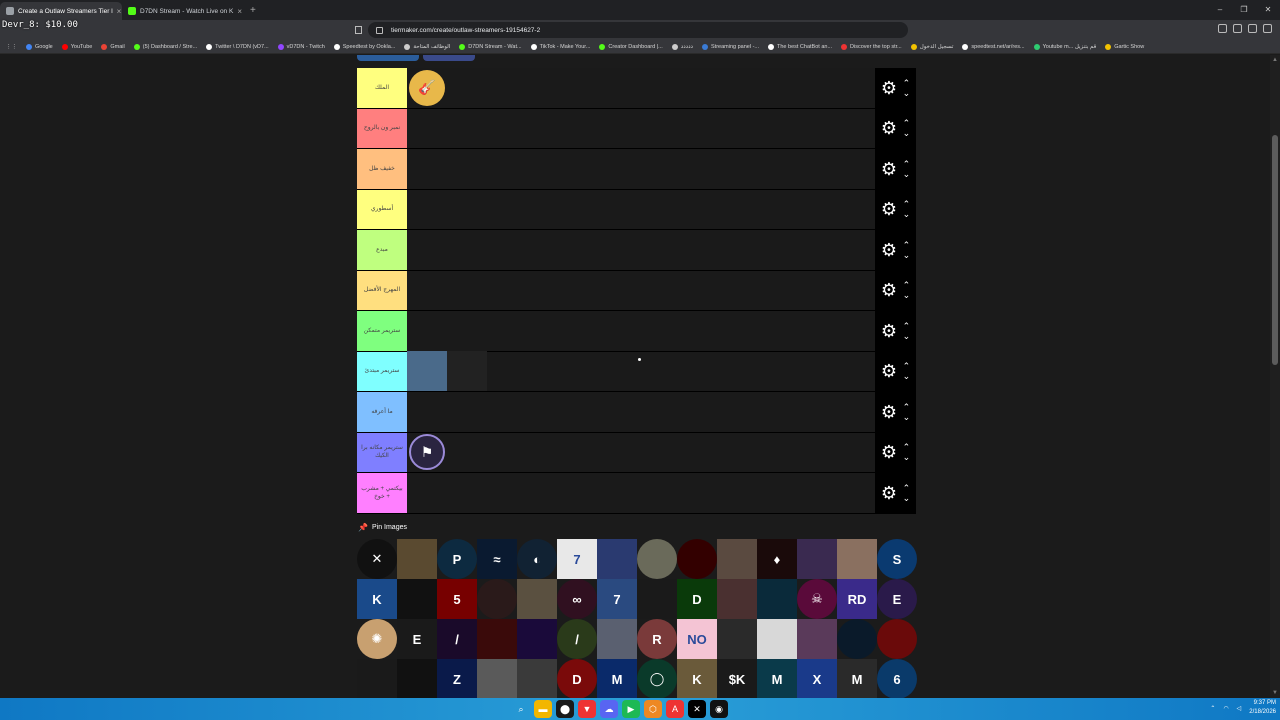  I want to click on tier-label: ما أعرفه, so click(382, 412).